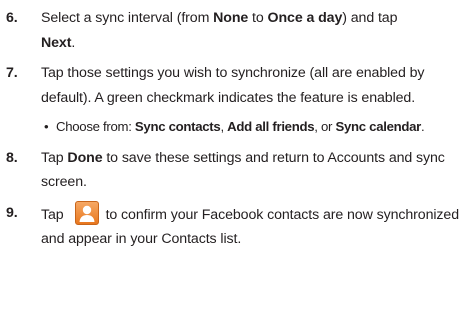 This screenshot has width=472, height=313. I want to click on step-number: 6., so click(12, 18).